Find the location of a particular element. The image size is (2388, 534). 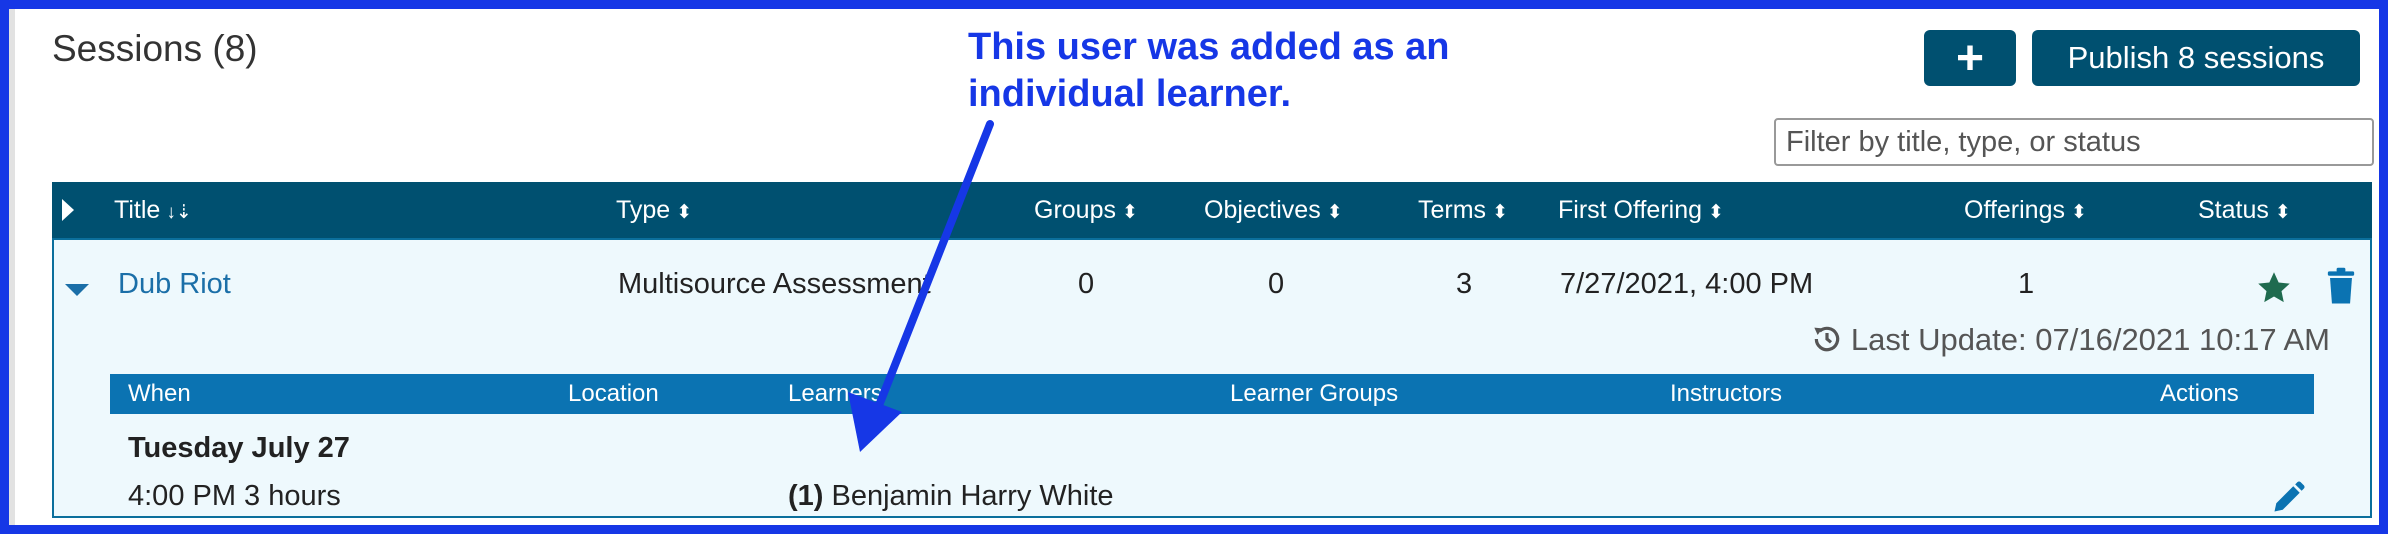

pencil-icon is located at coordinates (2288, 498).